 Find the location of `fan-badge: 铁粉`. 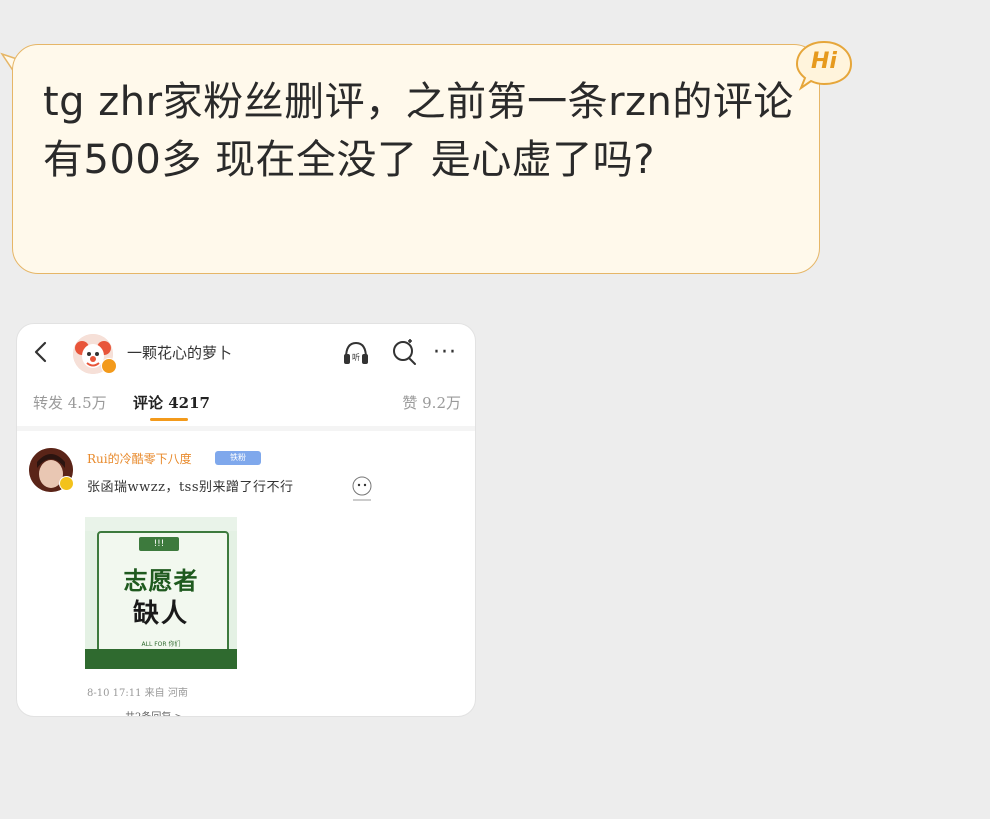

fan-badge: 铁粉 is located at coordinates (238, 458).